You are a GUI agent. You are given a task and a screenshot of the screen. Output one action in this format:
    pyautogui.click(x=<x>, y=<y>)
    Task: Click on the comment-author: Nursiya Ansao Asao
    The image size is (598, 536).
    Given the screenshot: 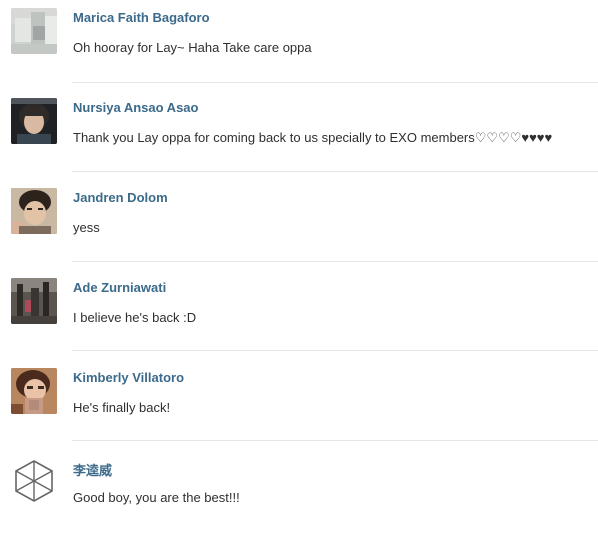 What is the action you would take?
    pyautogui.click(x=135, y=107)
    